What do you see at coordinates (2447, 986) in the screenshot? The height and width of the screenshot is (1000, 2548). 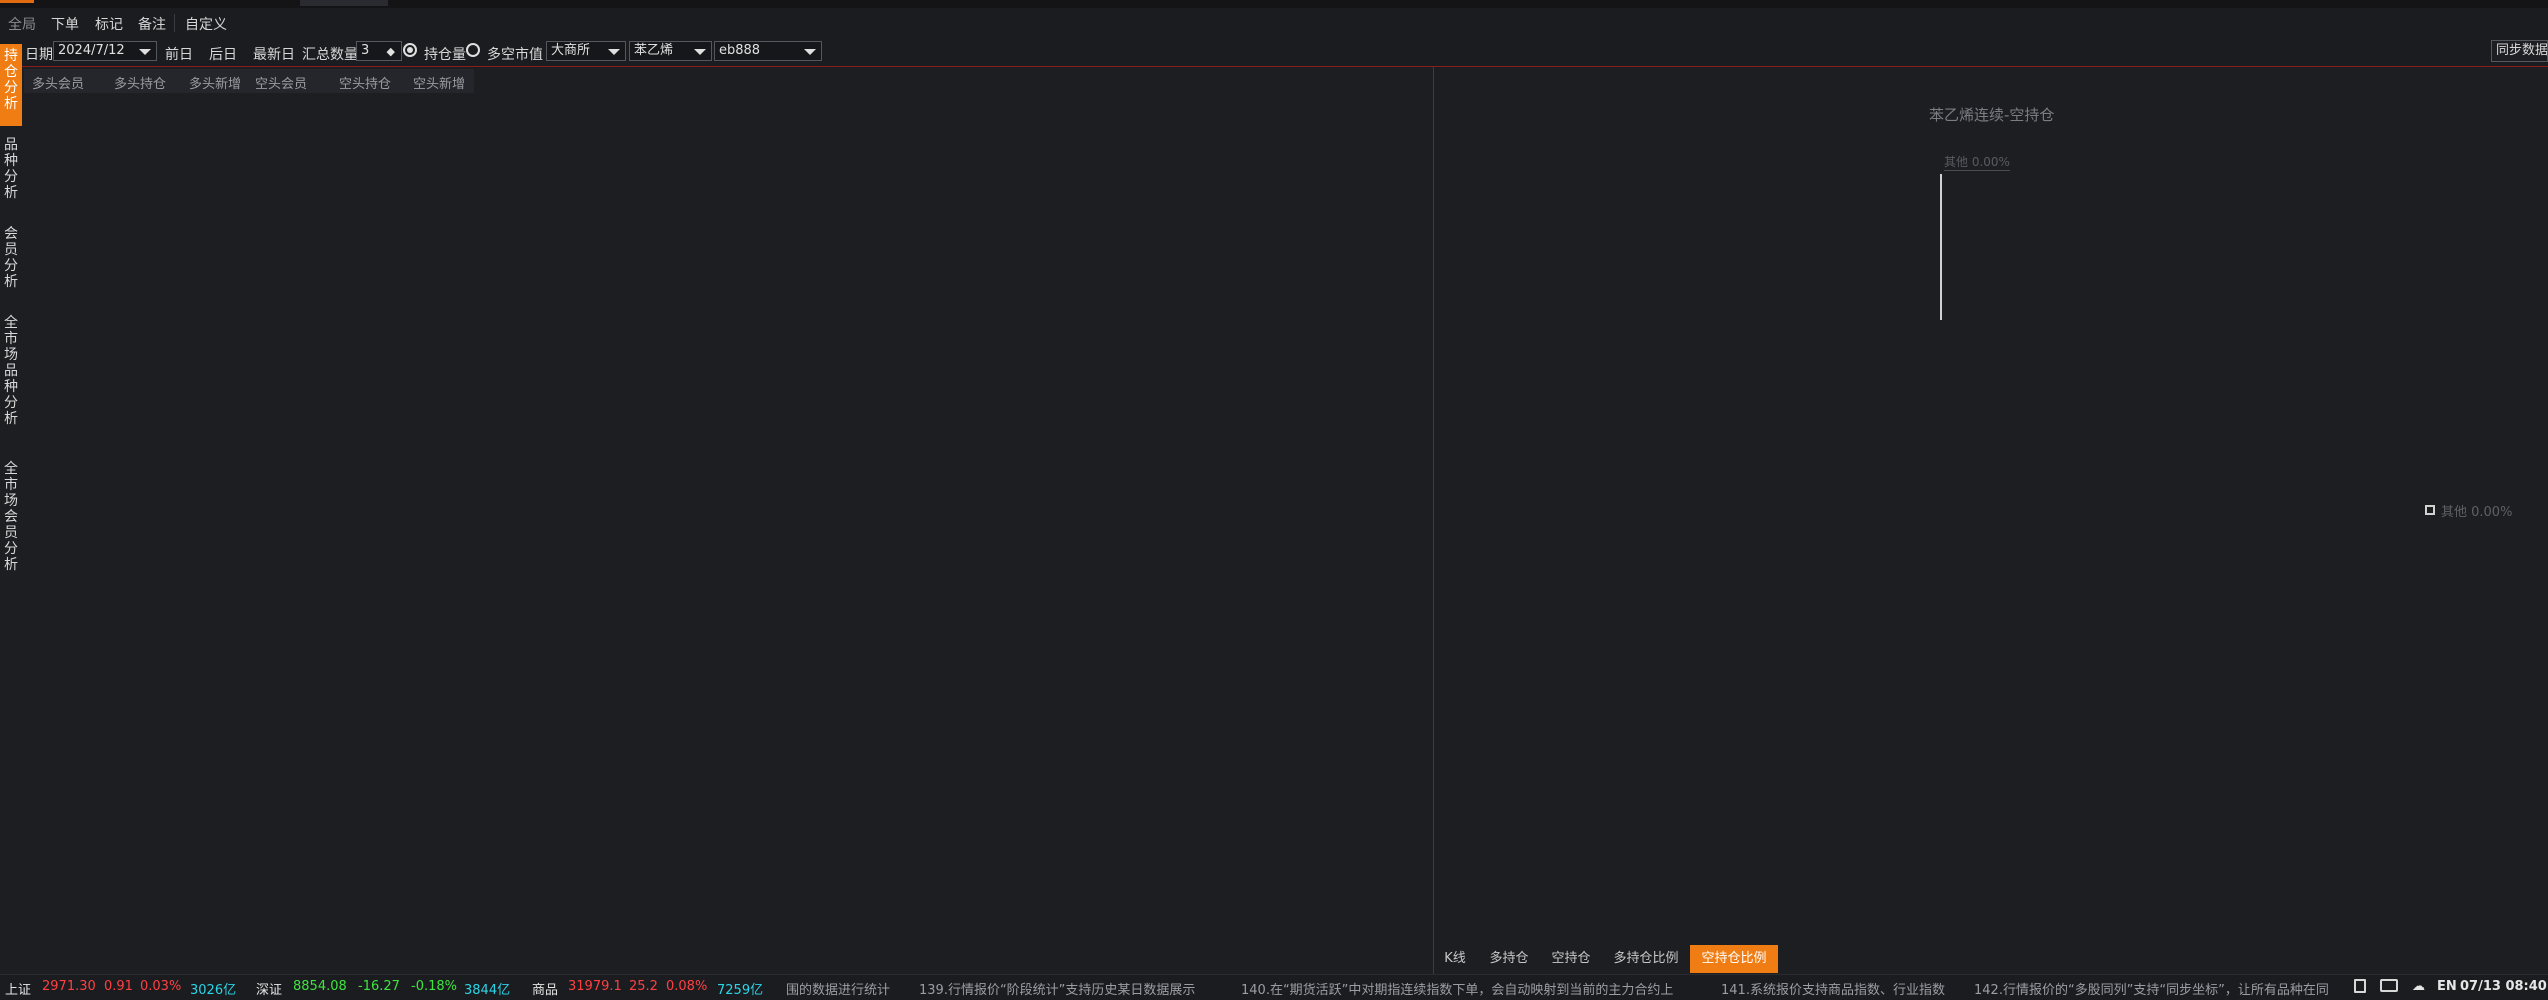 I see `language-indicator: EN` at bounding box center [2447, 986].